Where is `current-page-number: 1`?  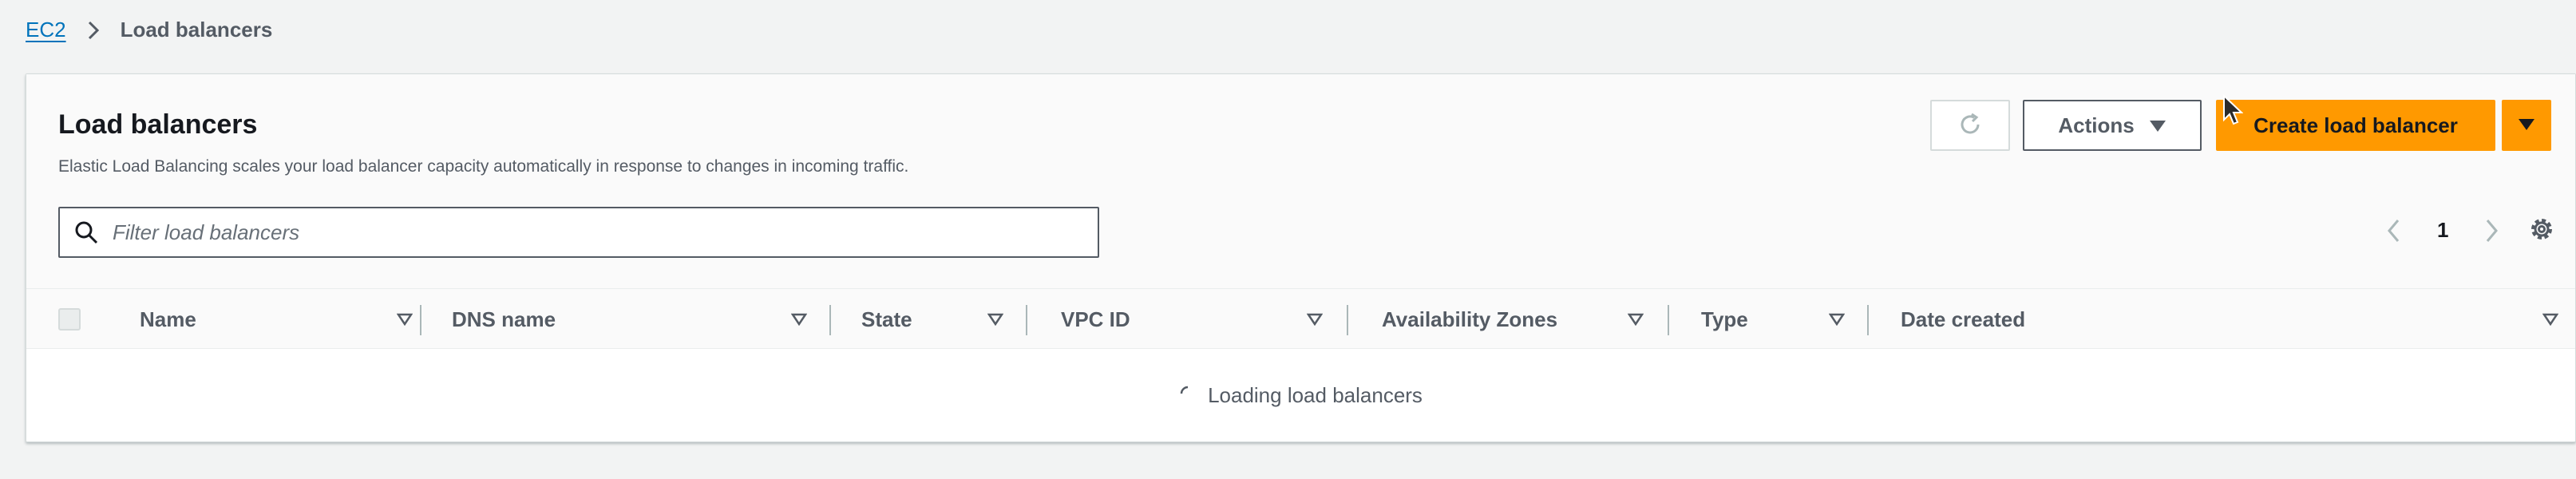
current-page-number: 1 is located at coordinates (2442, 230).